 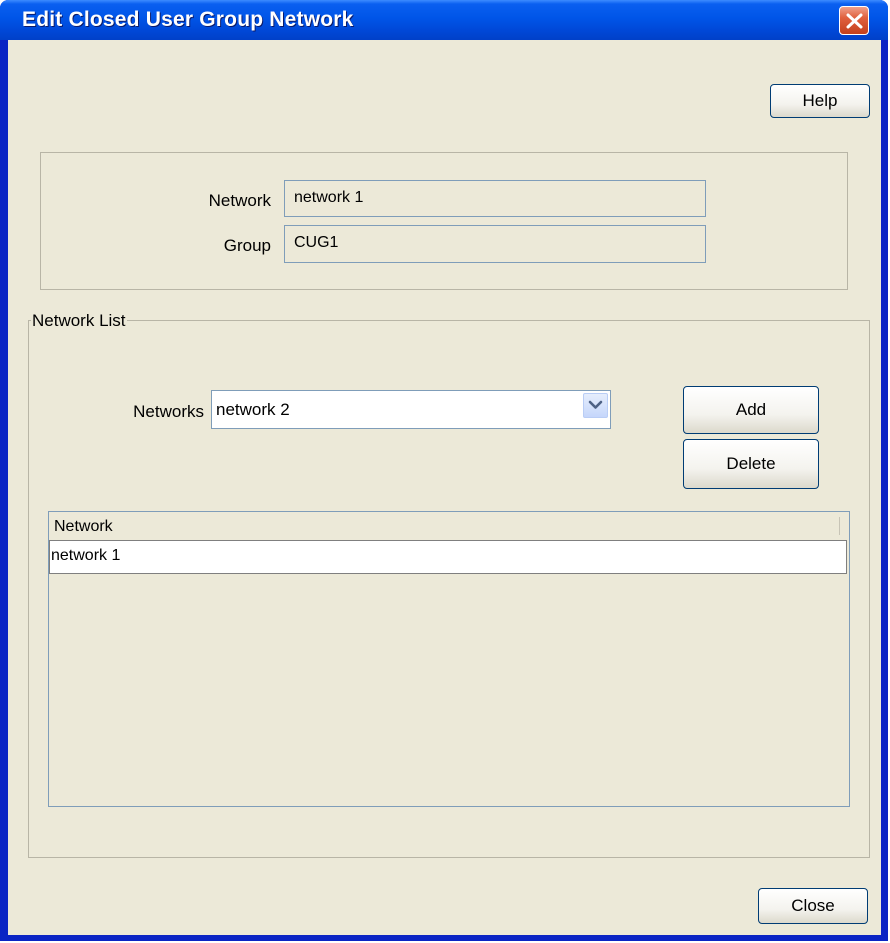 I want to click on close-icon, so click(x=854, y=21).